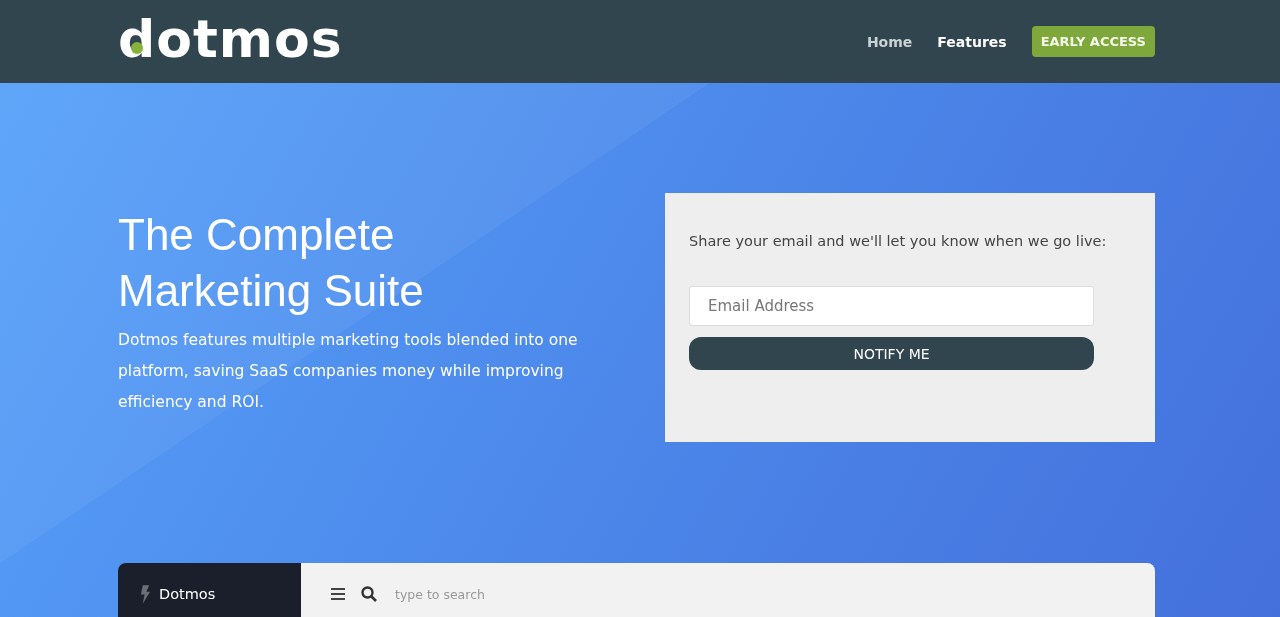  What do you see at coordinates (338, 594) in the screenshot?
I see `menu-icon` at bounding box center [338, 594].